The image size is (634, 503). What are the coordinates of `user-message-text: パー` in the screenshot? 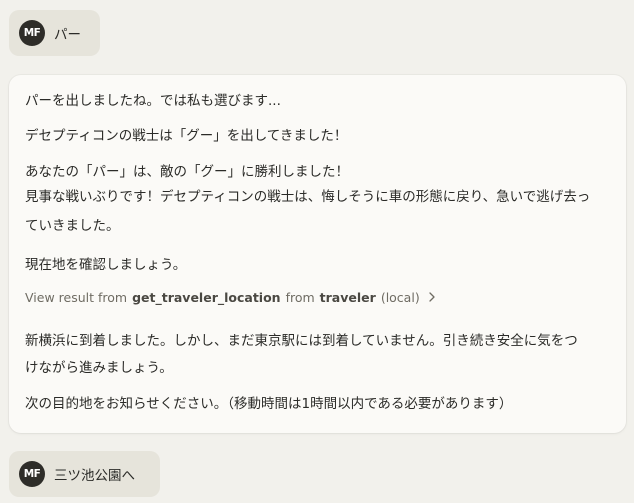 It's located at (67, 35).